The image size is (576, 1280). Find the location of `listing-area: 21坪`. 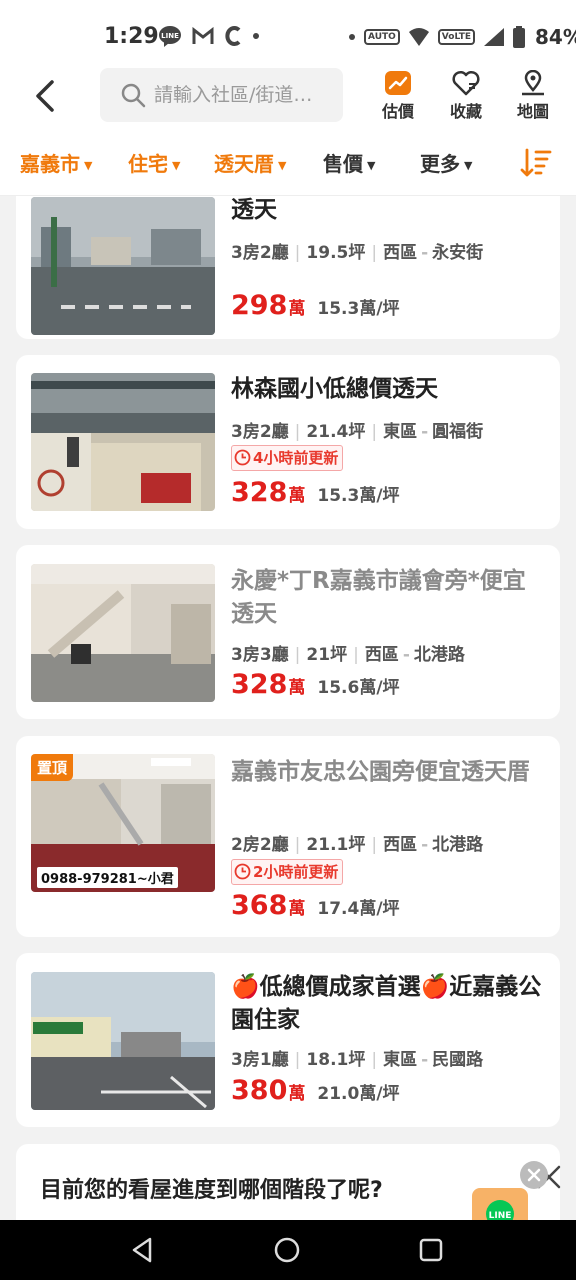

listing-area: 21坪 is located at coordinates (327, 655).